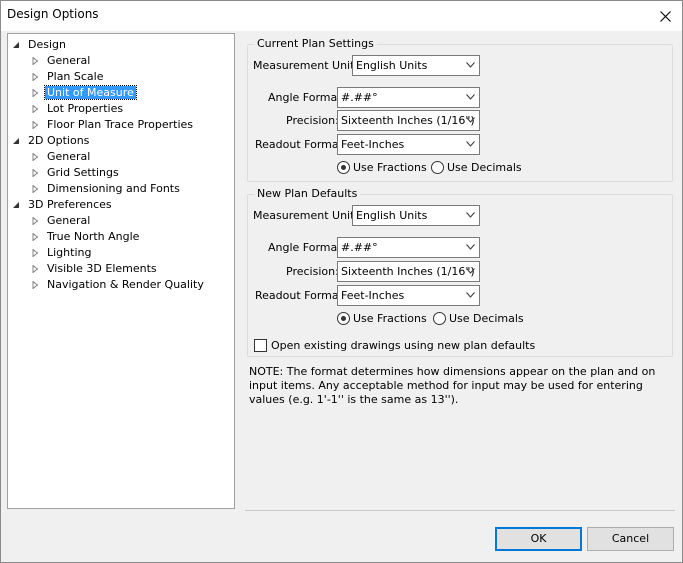  I want to click on cancel-button: Cancel, so click(630, 539).